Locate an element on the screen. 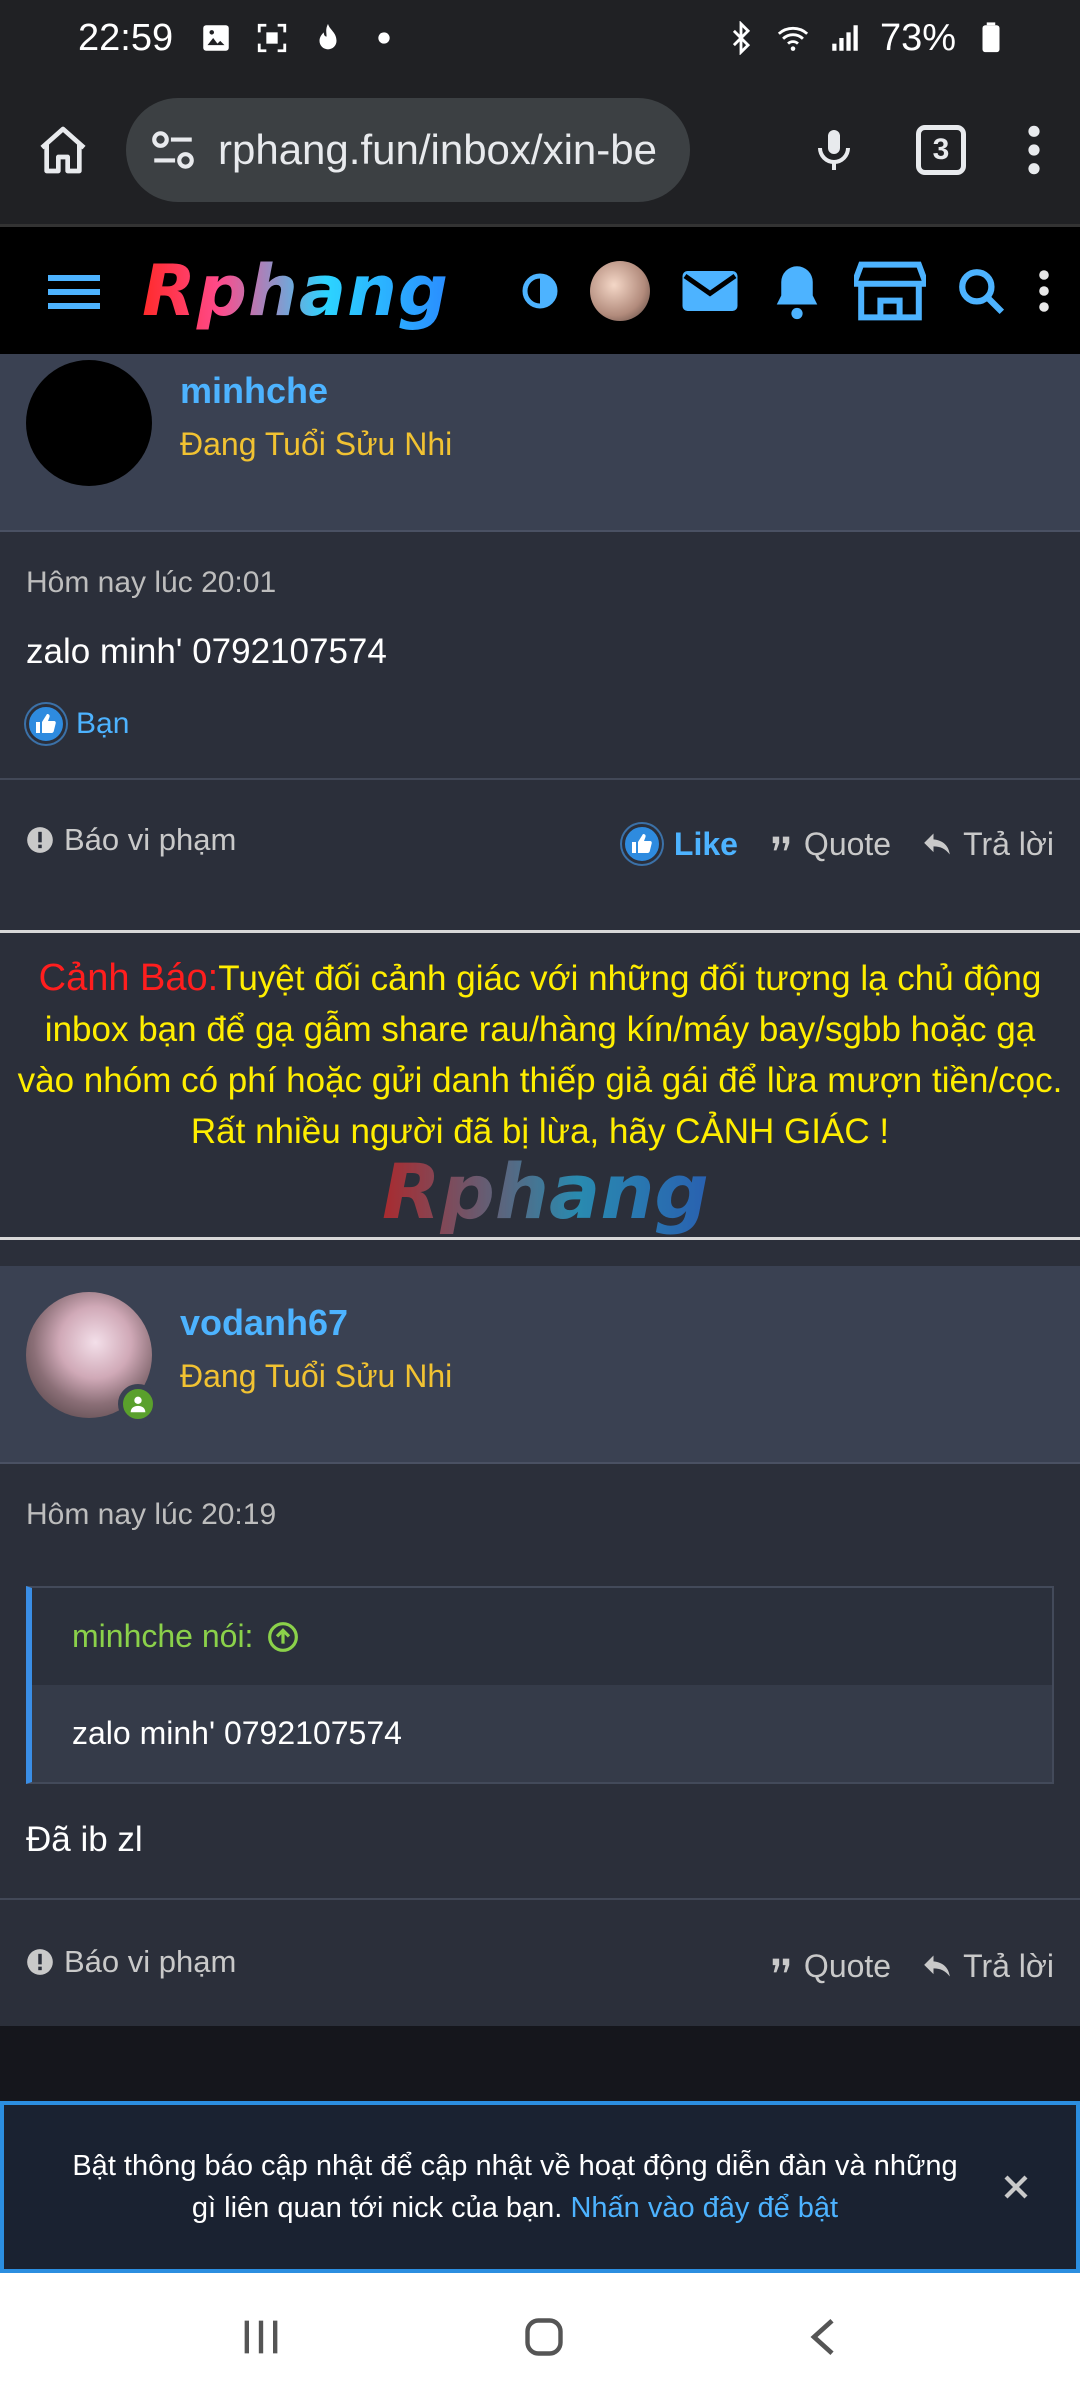 This screenshot has height=2400, width=1080. reaction-list: Bạn is located at coordinates (540, 724).